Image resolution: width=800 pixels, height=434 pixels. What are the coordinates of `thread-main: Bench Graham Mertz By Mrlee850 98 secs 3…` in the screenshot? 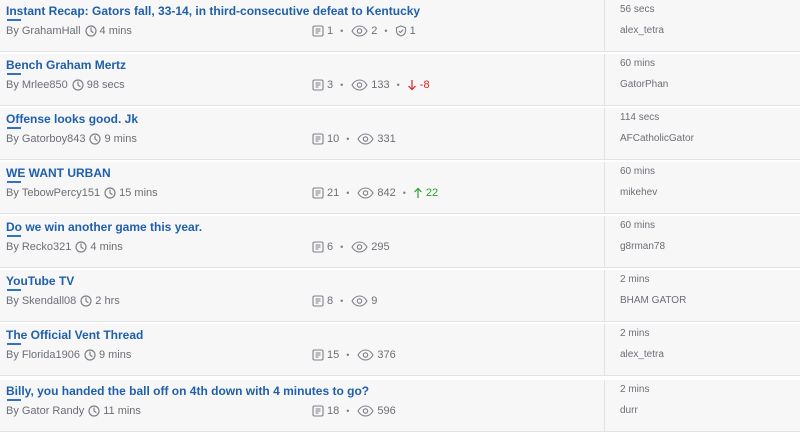 It's located at (302, 79).